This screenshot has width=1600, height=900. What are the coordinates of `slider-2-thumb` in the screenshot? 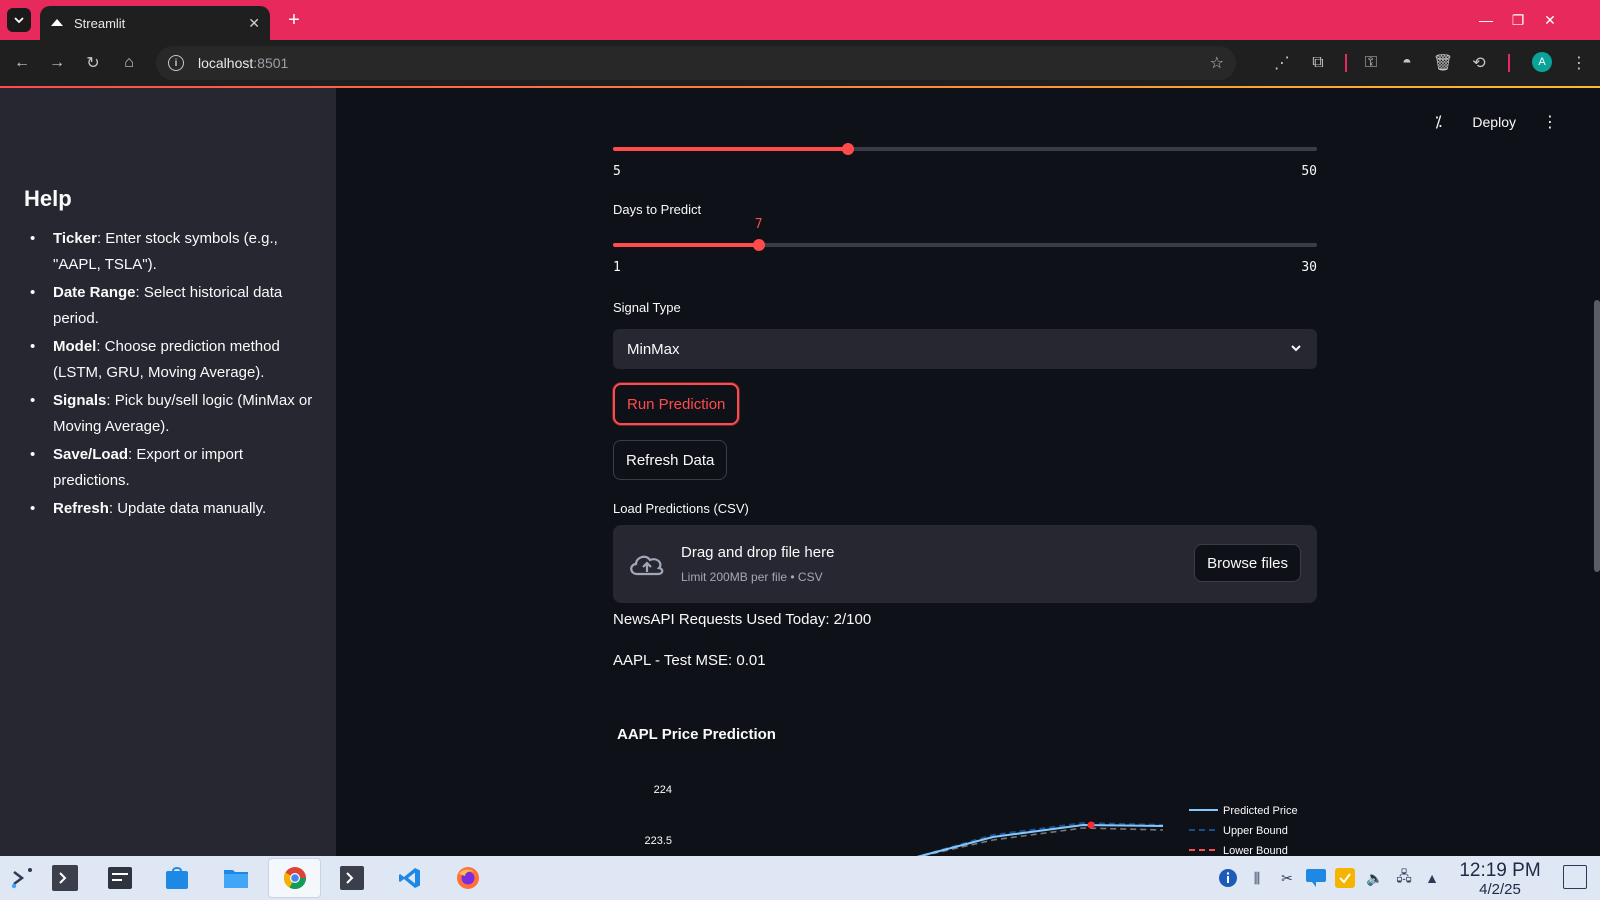 It's located at (758, 245).